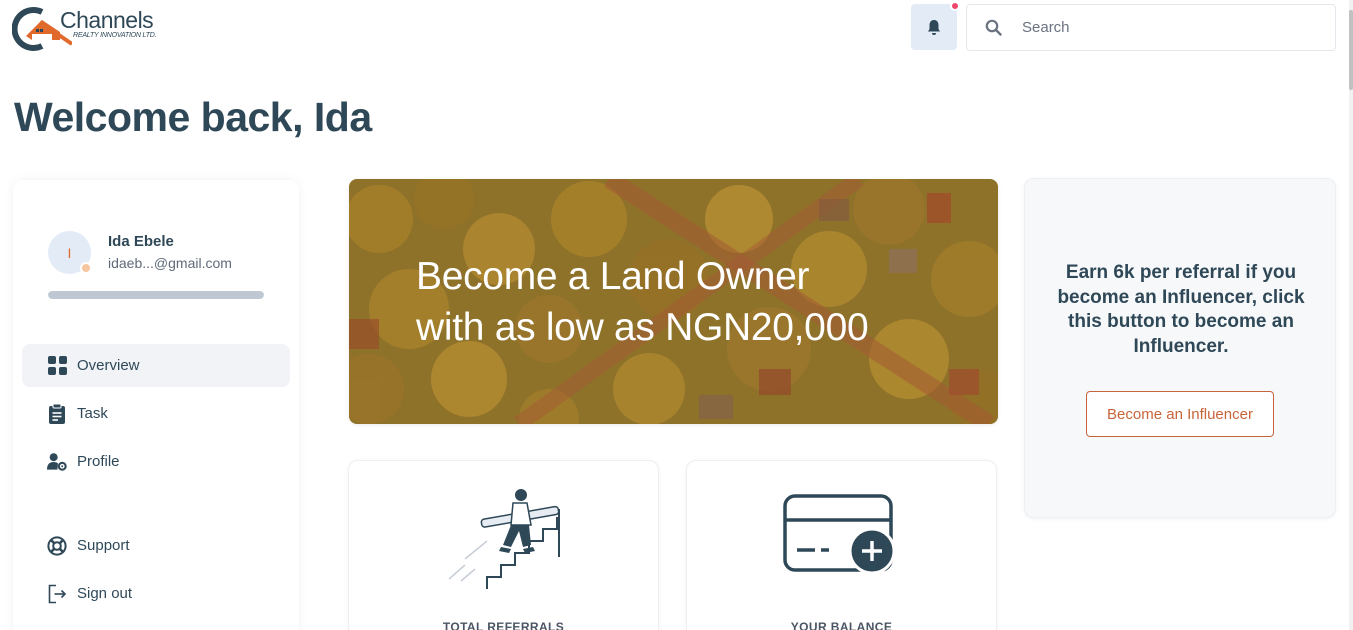 Image resolution: width=1353 pixels, height=630 pixels. What do you see at coordinates (642, 327) in the screenshot?
I see `banner-line-2: with as low as NGN20,000` at bounding box center [642, 327].